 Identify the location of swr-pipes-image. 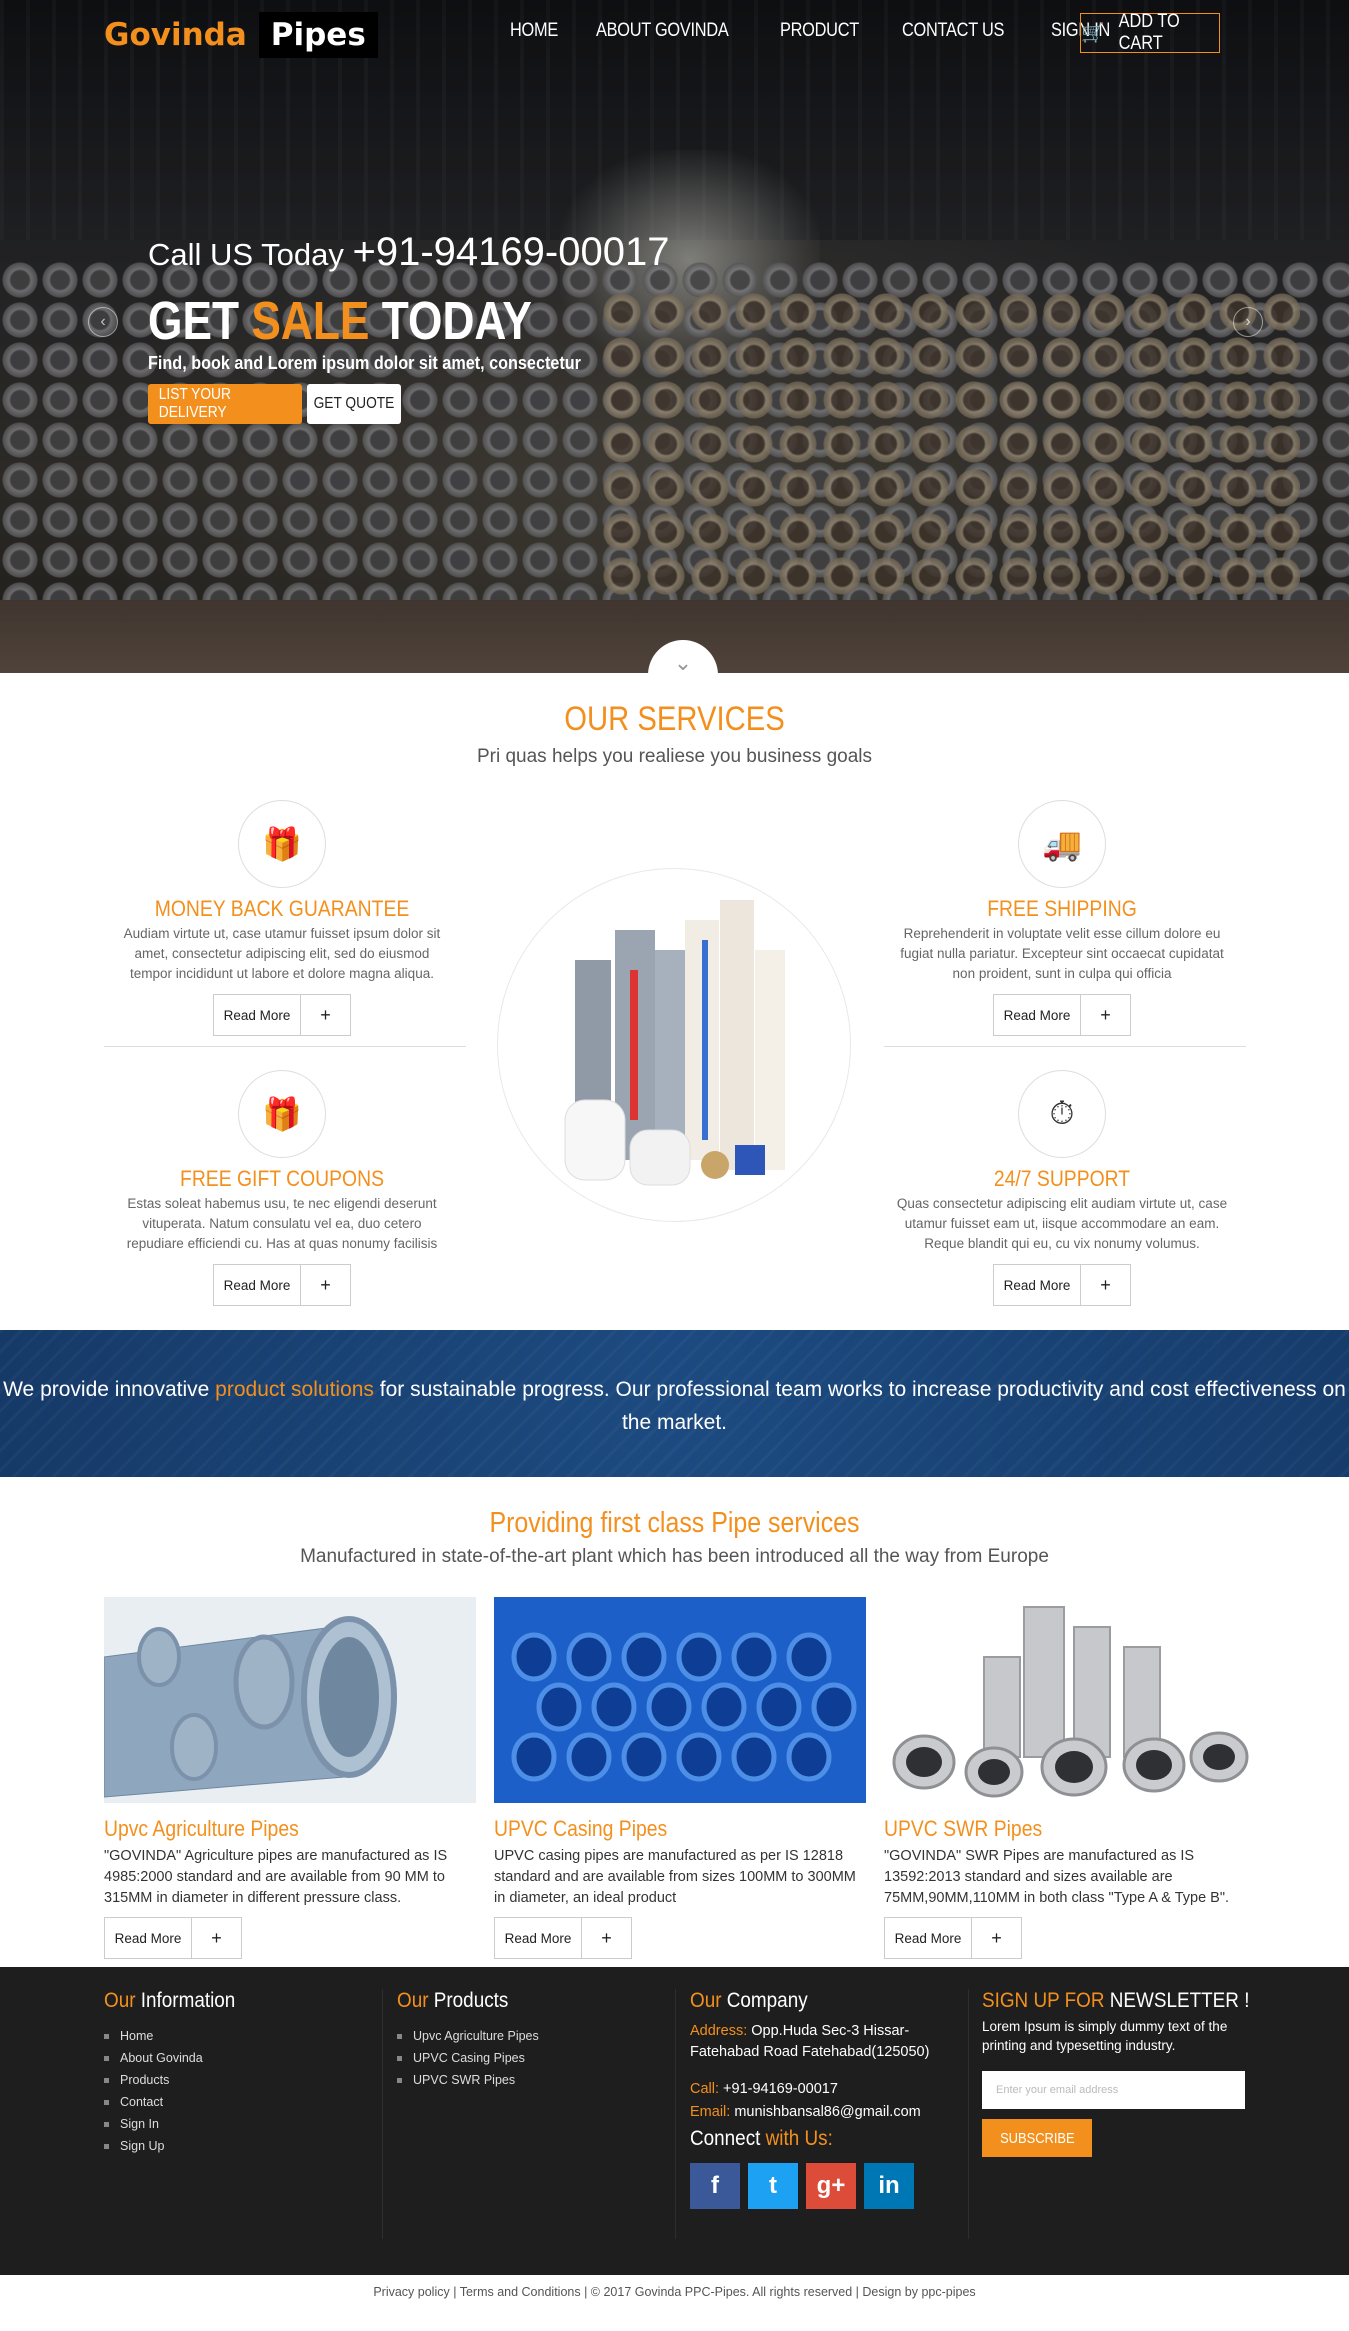
(1070, 1700).